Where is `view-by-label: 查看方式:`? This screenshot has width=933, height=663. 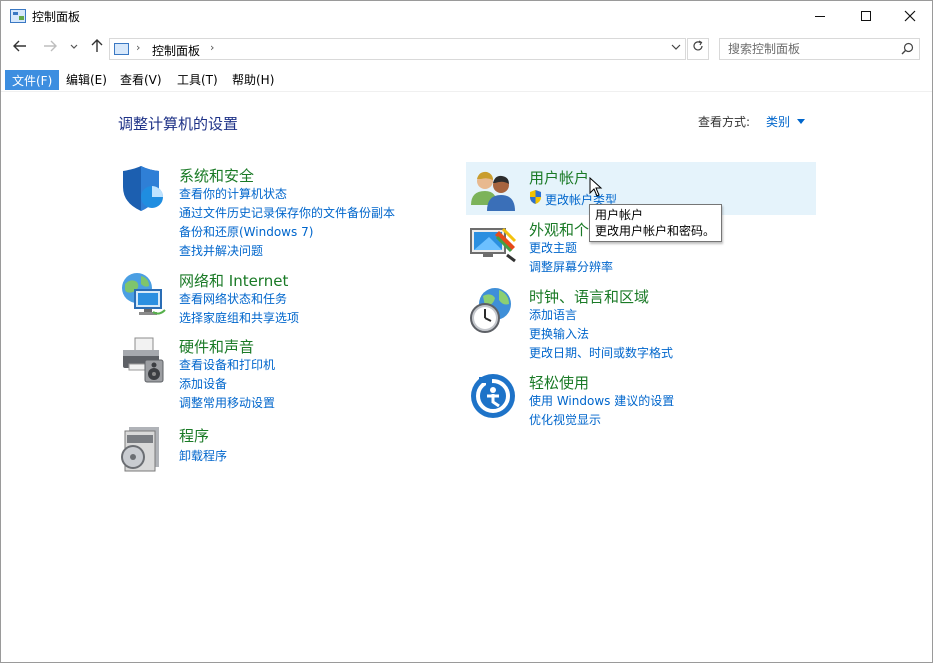
view-by-label: 查看方式: is located at coordinates (724, 122).